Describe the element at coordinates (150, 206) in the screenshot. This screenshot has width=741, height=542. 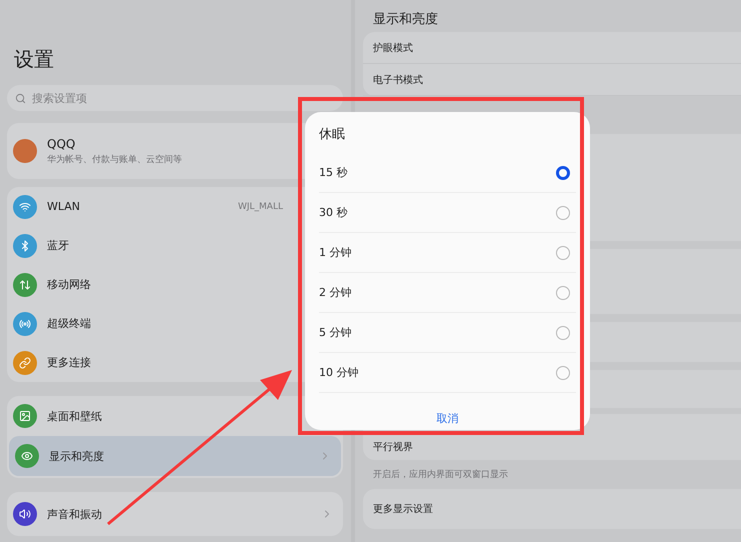
I see `settings-item: WLAN WJL_MALL` at that location.